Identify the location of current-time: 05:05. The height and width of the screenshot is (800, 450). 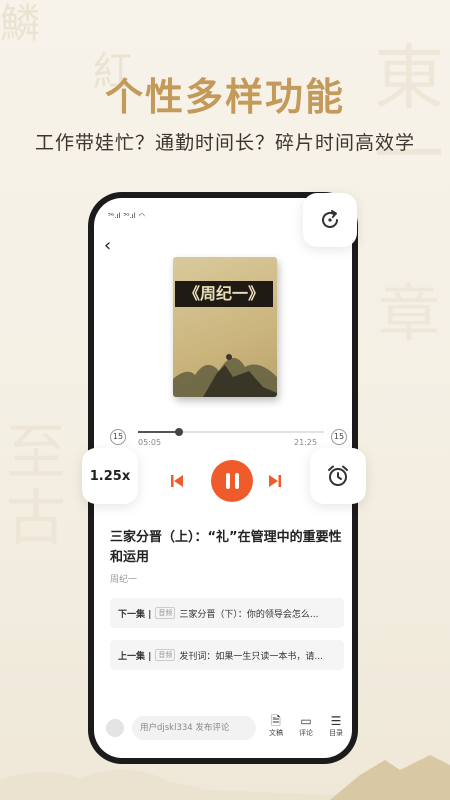
(150, 442).